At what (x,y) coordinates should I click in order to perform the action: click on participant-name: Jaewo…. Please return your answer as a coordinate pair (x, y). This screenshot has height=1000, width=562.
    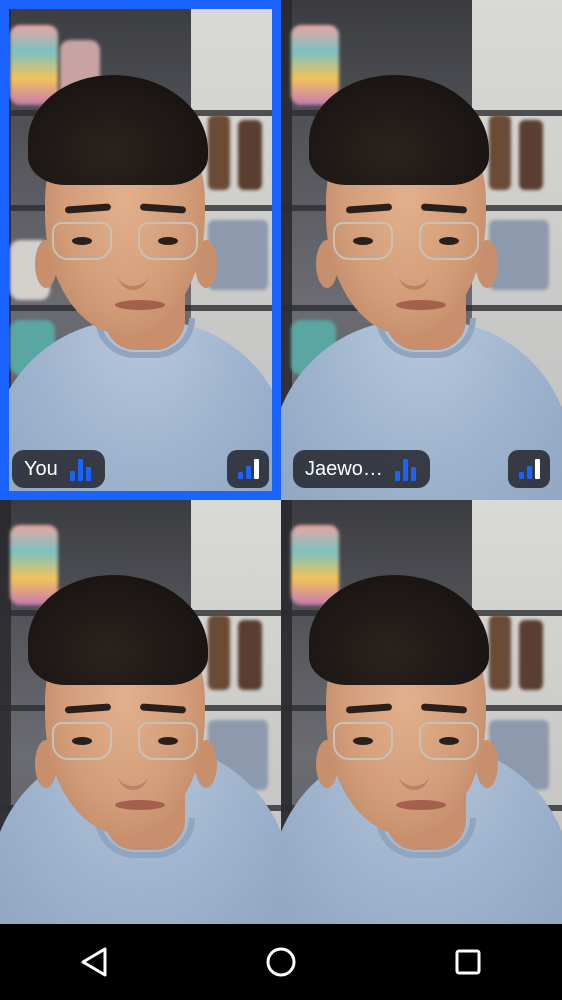
    Looking at the image, I should click on (344, 468).